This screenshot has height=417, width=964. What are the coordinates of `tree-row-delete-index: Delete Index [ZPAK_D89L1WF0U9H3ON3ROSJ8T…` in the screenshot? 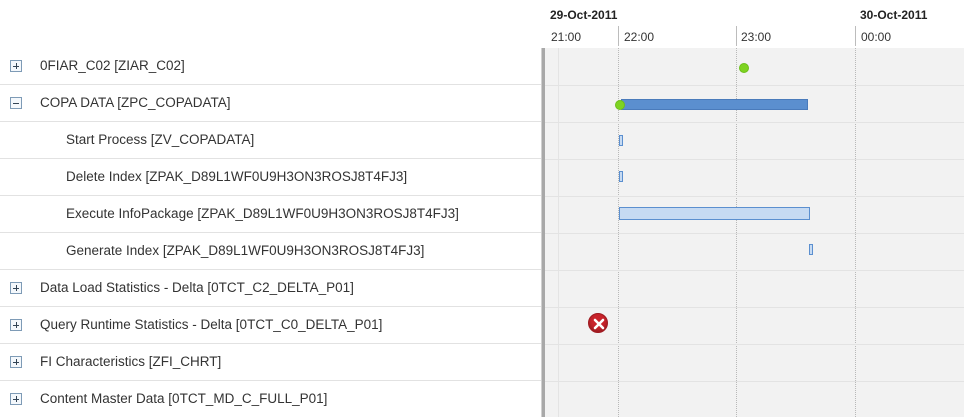 It's located at (270, 177).